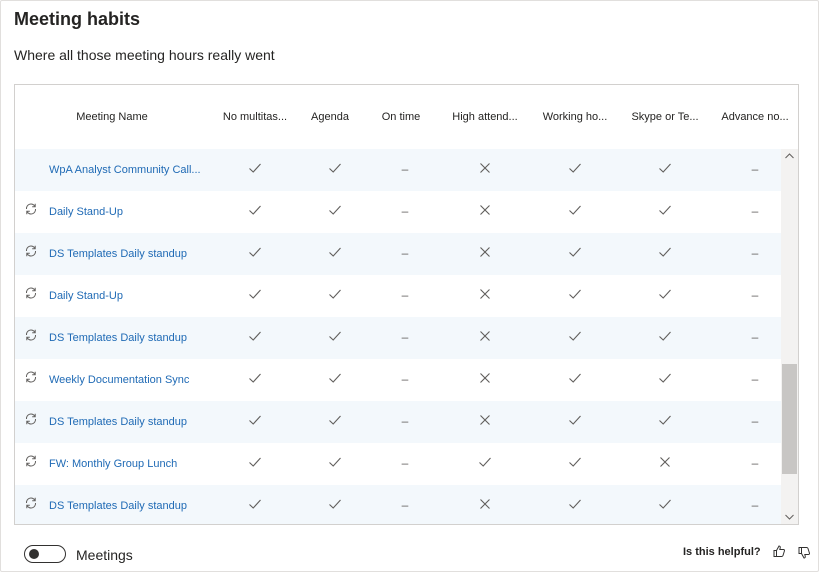 The width and height of the screenshot is (819, 572). Describe the element at coordinates (789, 336) in the screenshot. I see `vertical-scrollbar` at that location.